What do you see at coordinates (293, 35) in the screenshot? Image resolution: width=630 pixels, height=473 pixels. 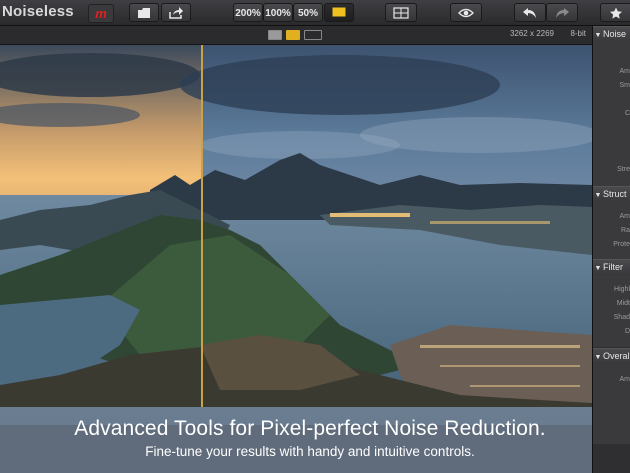 I see `split-view-button` at bounding box center [293, 35].